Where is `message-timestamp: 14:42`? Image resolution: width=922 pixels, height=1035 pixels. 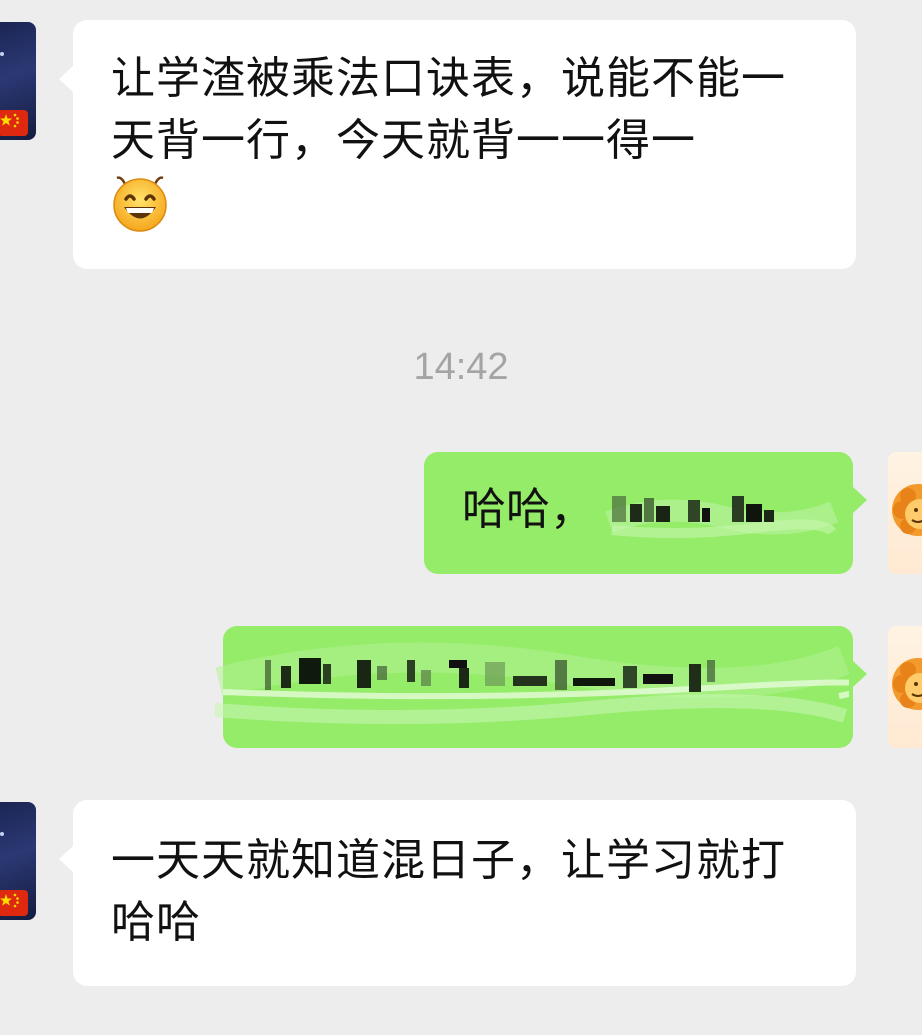 message-timestamp: 14:42 is located at coordinates (461, 367).